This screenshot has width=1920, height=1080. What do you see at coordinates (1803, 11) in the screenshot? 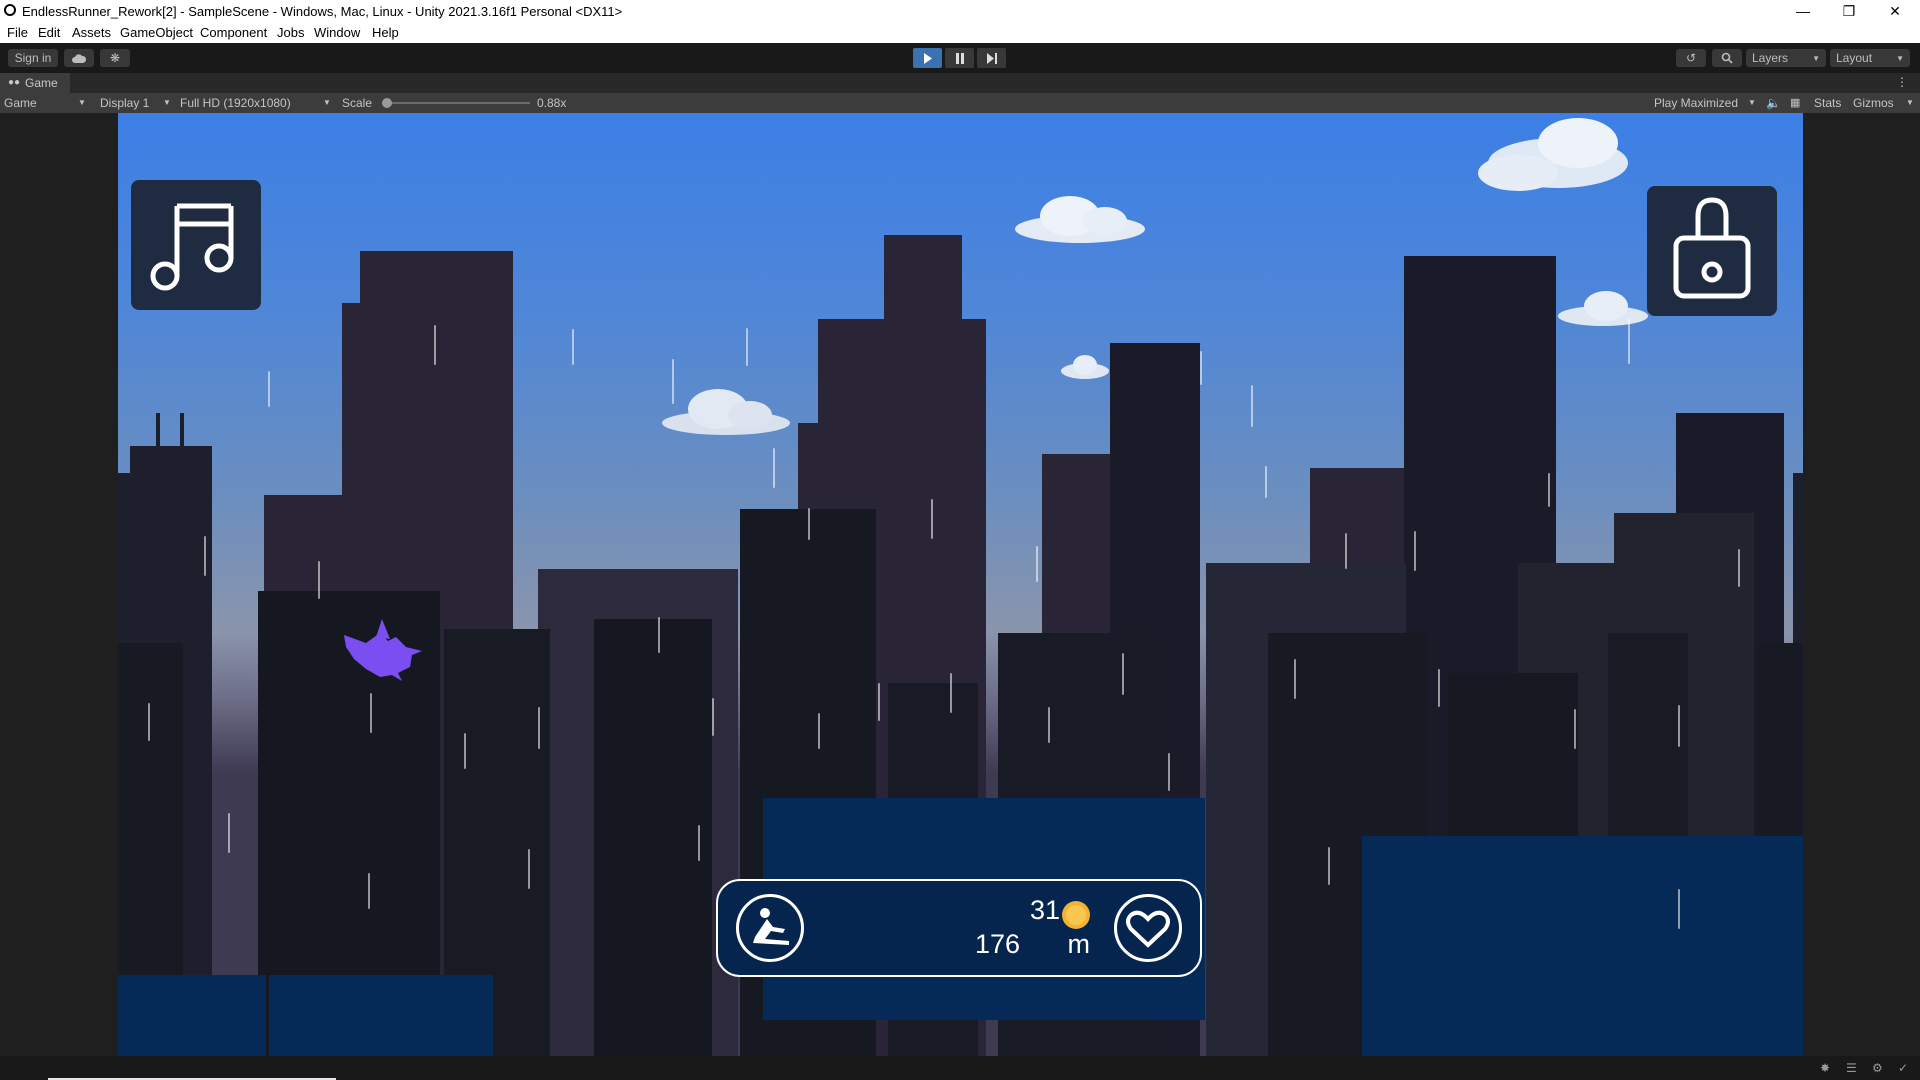
I see `minimize-icon: —` at bounding box center [1803, 11].